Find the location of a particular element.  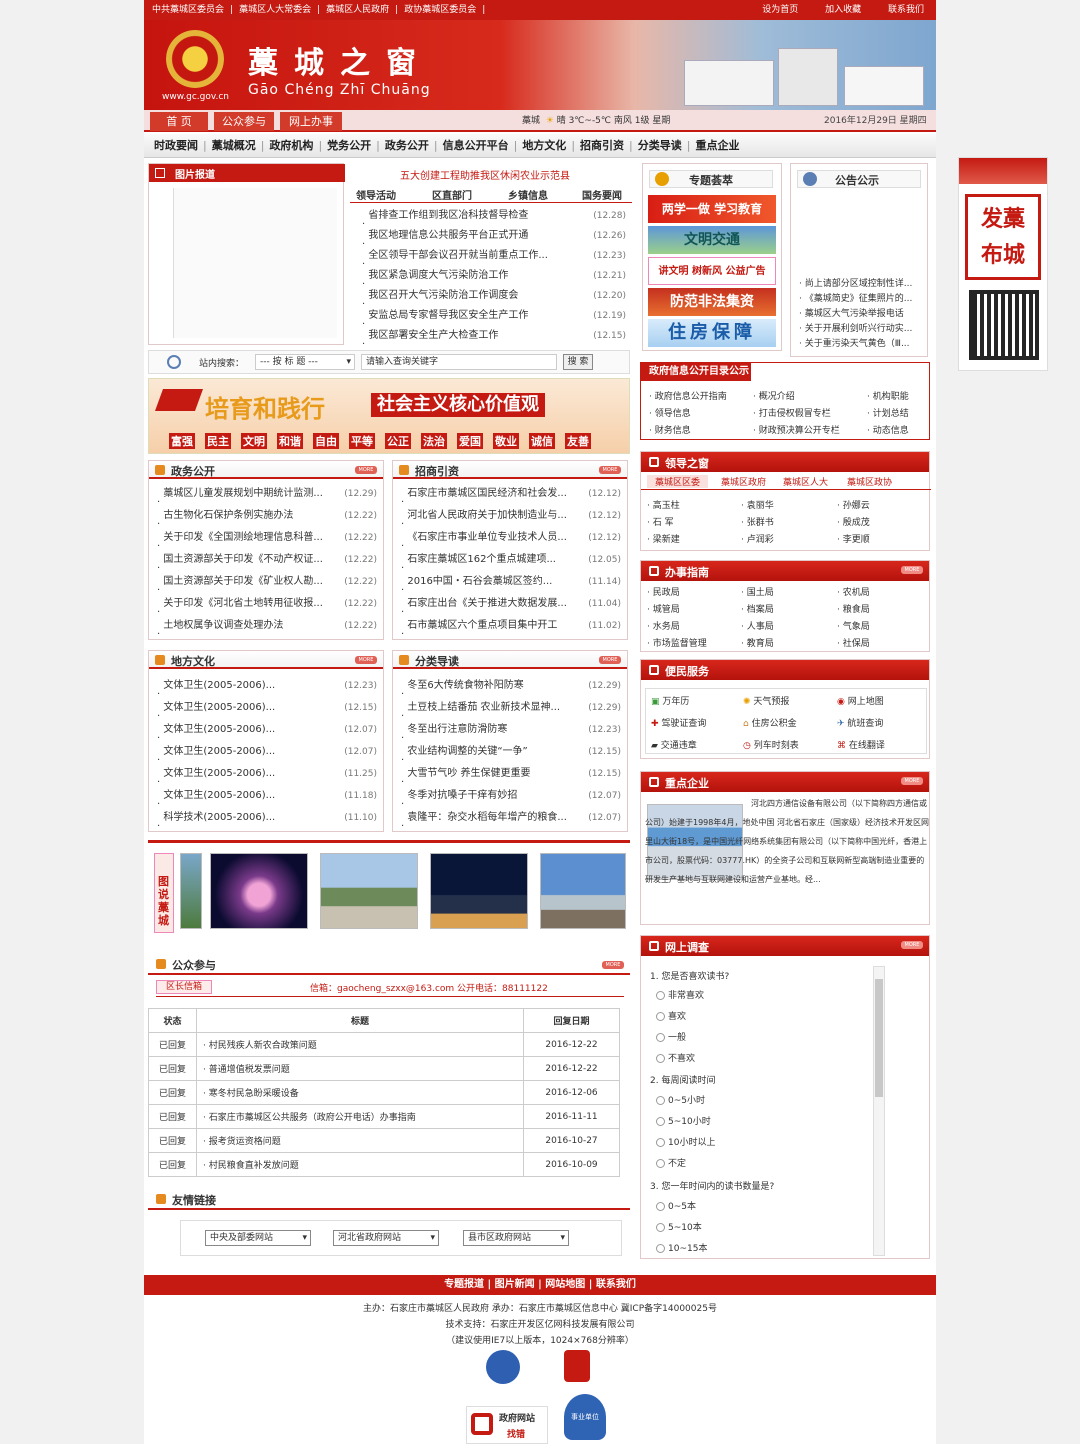

institution-badge: 事业单位 is located at coordinates (585, 1417).